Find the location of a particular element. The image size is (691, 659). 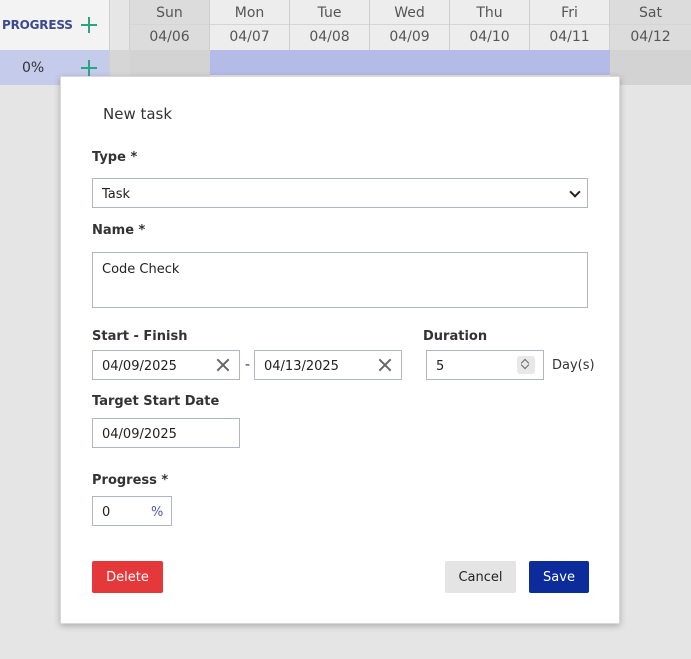

progress-column-header: PROGRESS is located at coordinates (55, 25).